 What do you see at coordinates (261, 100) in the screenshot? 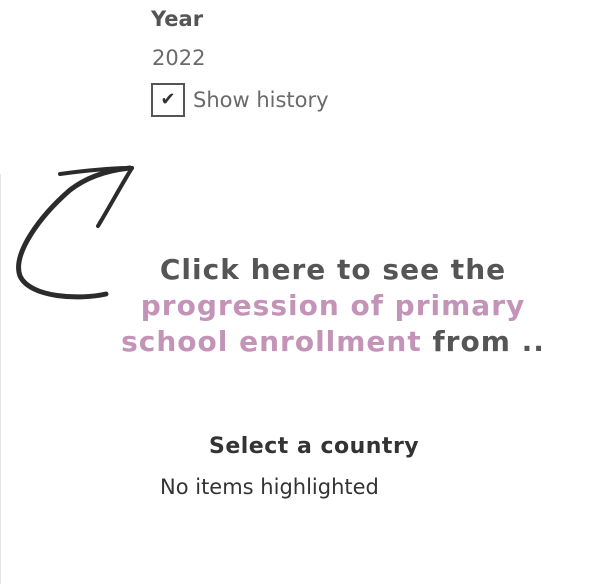
I see `show-history-label: Show history` at bounding box center [261, 100].